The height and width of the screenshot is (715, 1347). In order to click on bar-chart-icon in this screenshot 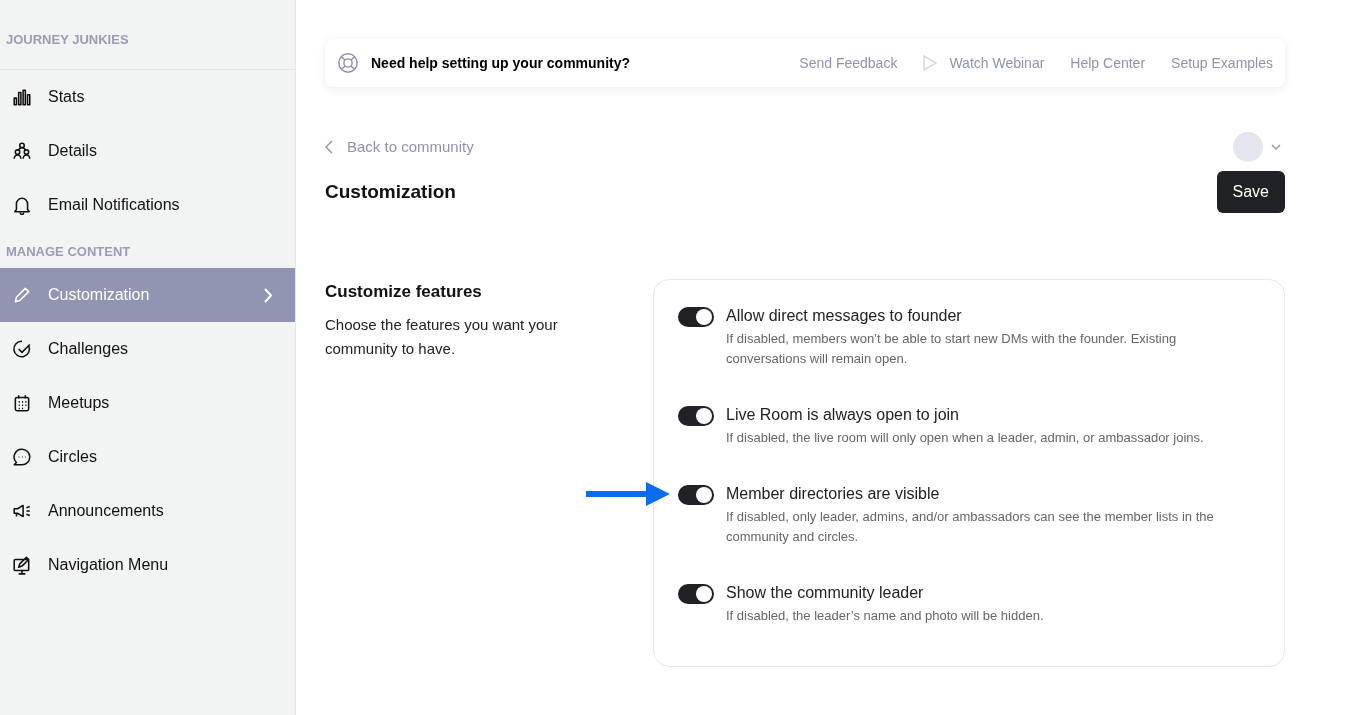, I will do `click(22, 97)`.